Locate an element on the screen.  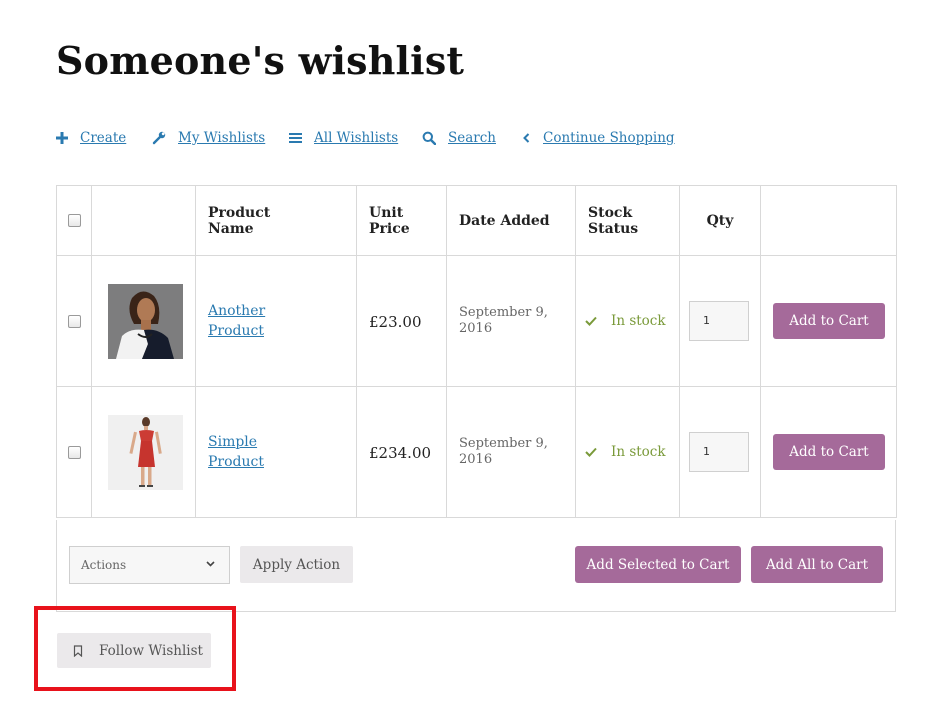
stock-status-header: Stock Status is located at coordinates (627, 220).